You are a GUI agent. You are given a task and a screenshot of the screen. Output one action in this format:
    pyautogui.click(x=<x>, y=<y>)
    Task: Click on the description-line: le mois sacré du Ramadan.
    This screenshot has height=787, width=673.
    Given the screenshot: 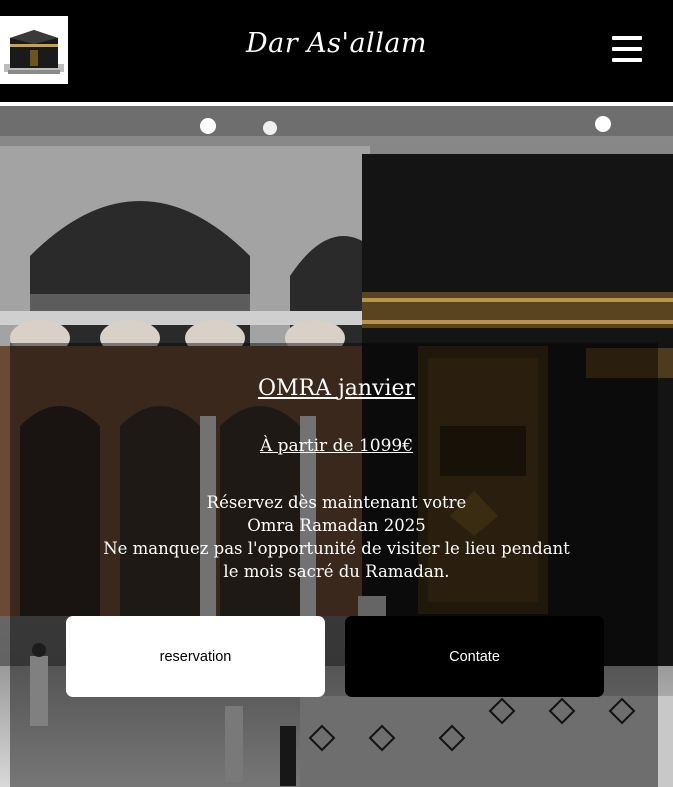 What is the action you would take?
    pyautogui.click(x=336, y=571)
    